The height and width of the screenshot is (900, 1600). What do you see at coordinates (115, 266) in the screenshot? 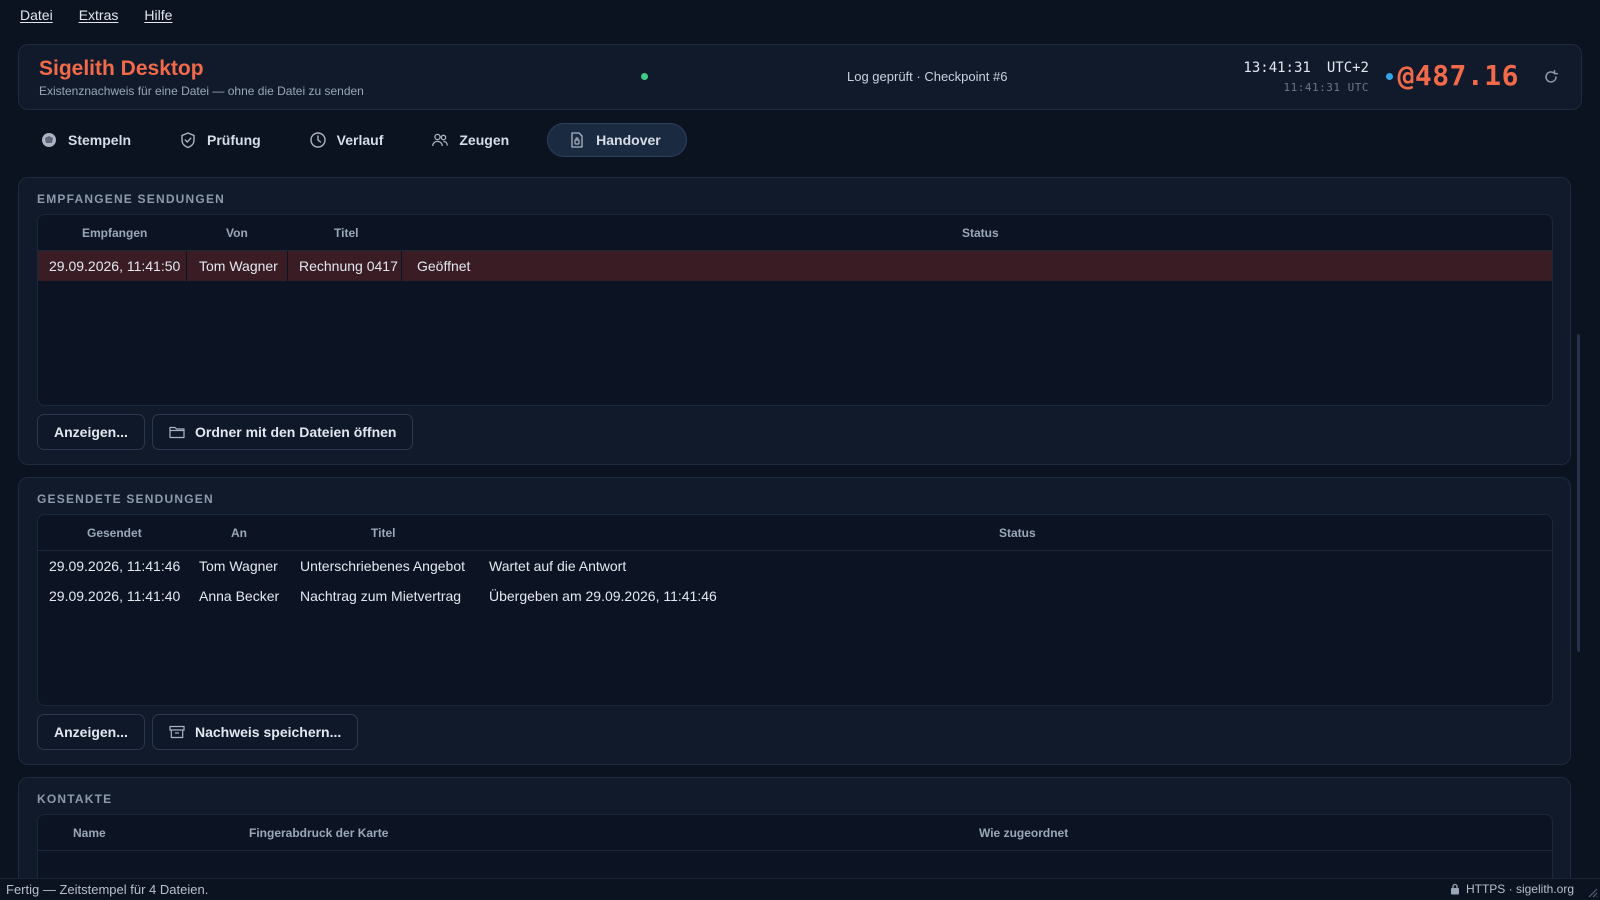
I see `cell-date: 29.09.2026, 11:41:50` at bounding box center [115, 266].